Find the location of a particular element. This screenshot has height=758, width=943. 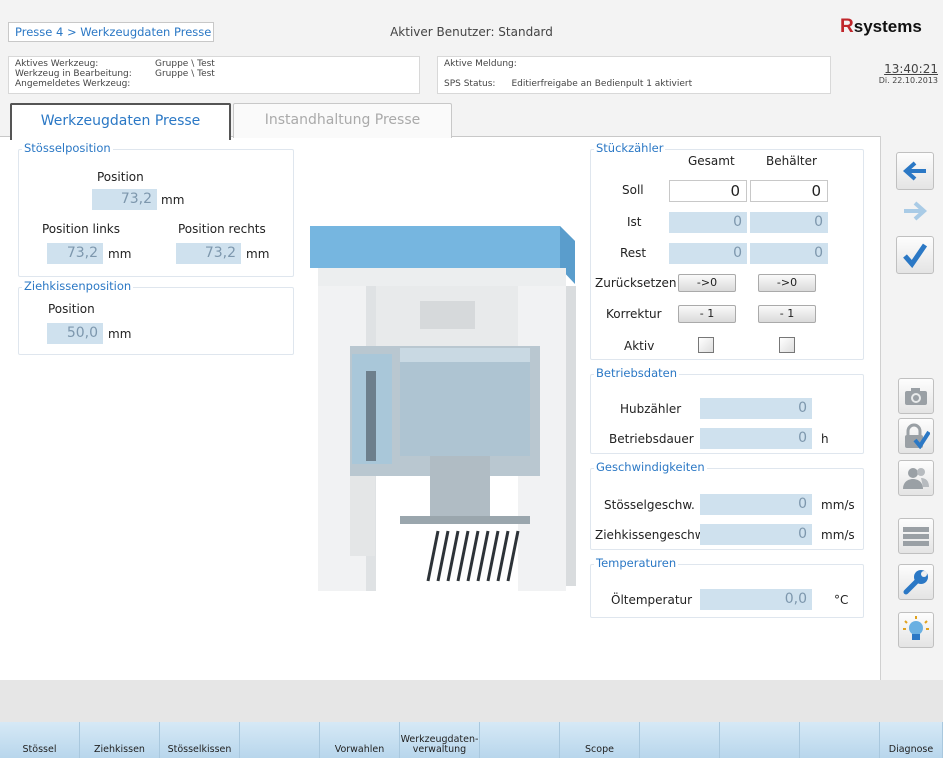

users-button is located at coordinates (916, 478).